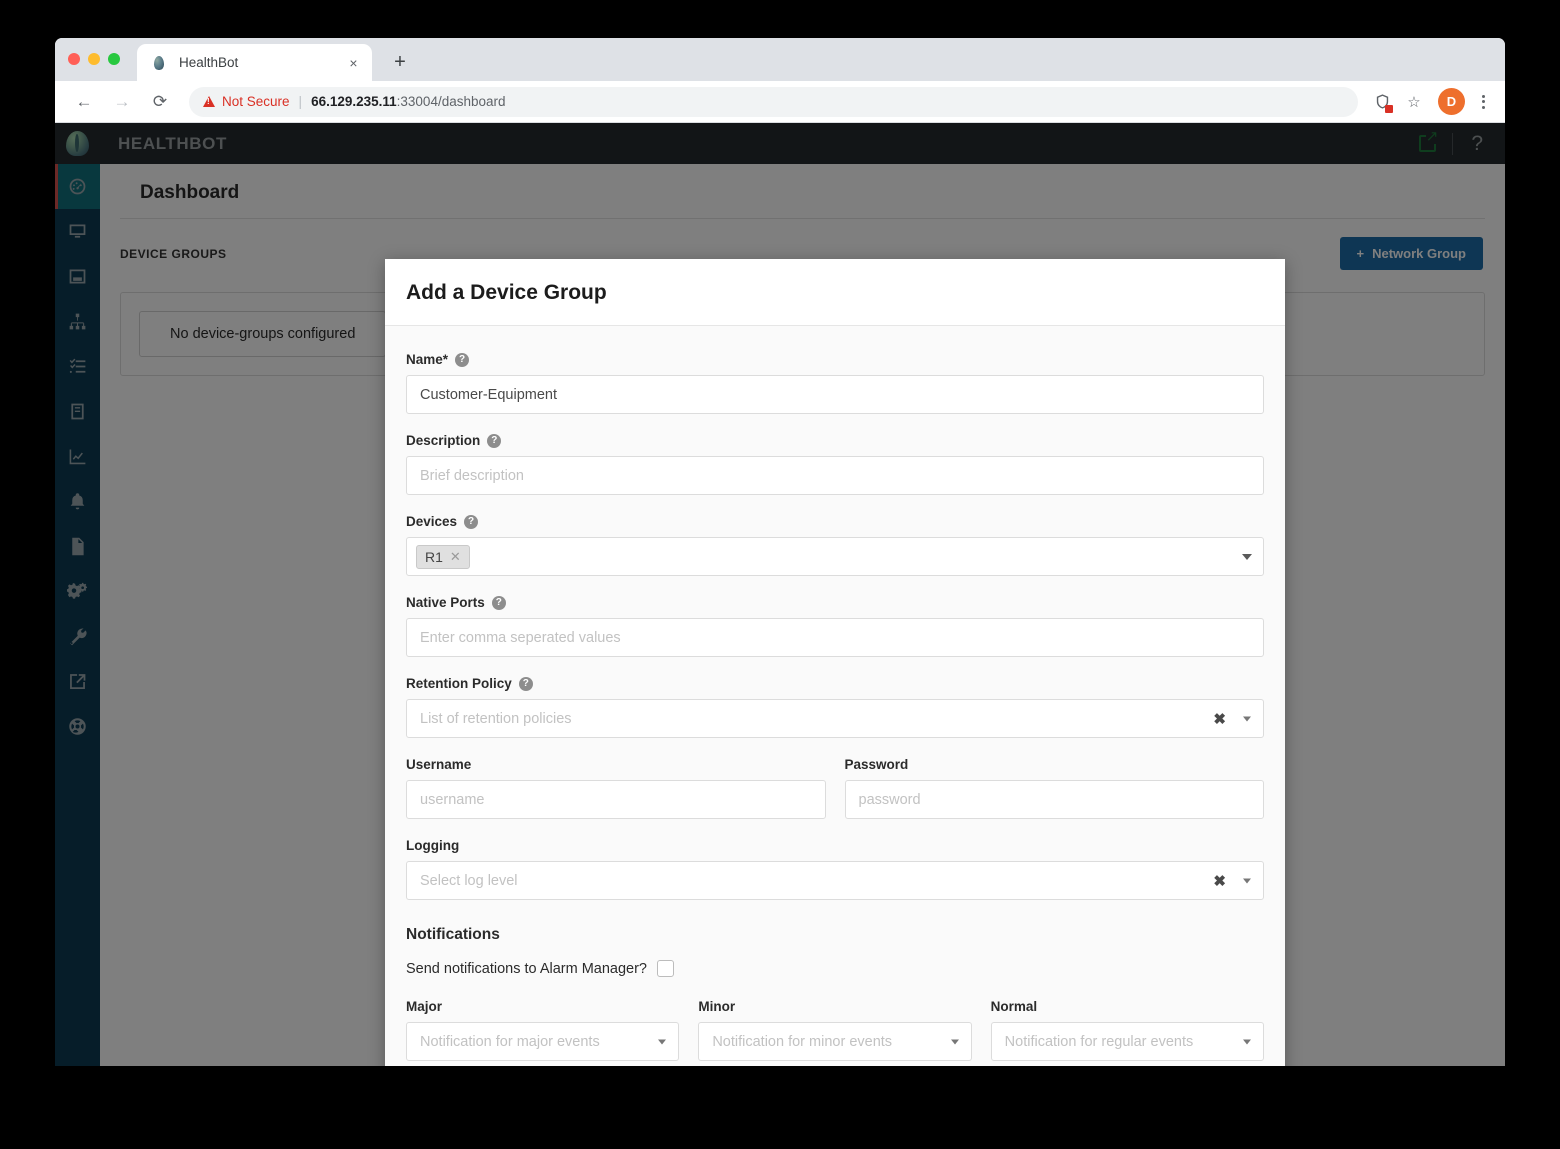 The width and height of the screenshot is (1560, 1149). Describe the element at coordinates (1451, 101) in the screenshot. I see `profile-avatar: D` at that location.